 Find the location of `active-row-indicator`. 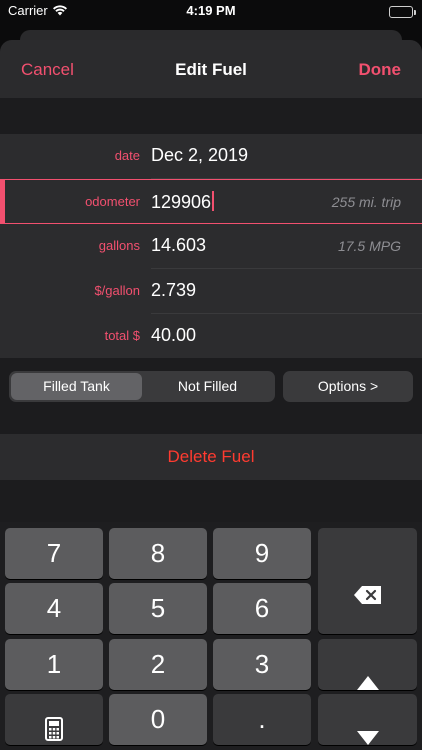

active-row-indicator is located at coordinates (2, 201).